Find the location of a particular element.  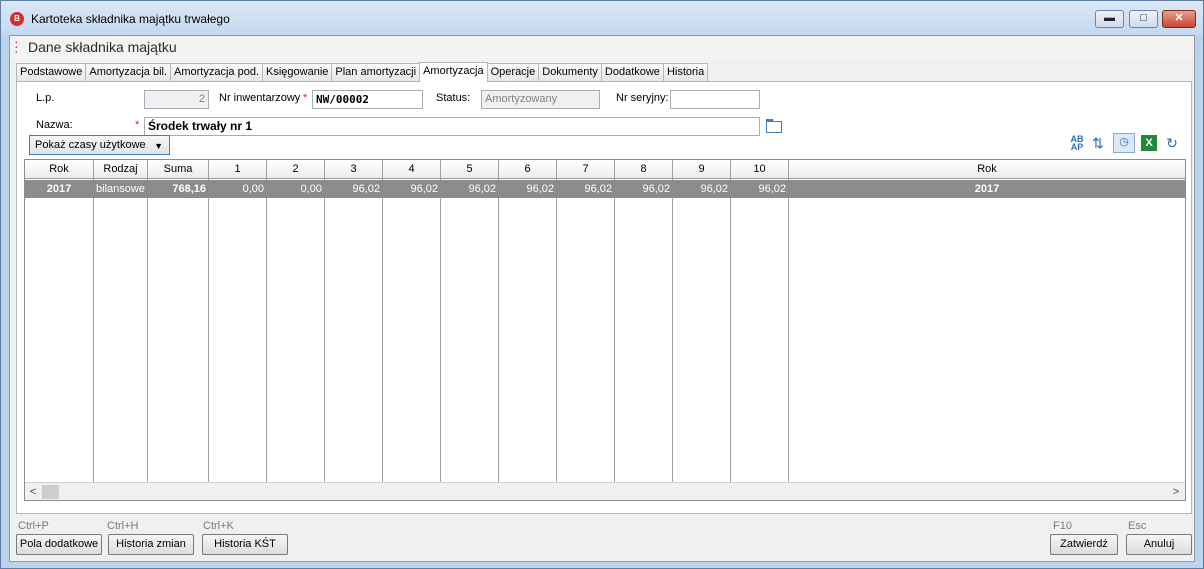

cell-month-5: 96,02 is located at coordinates (482, 189).